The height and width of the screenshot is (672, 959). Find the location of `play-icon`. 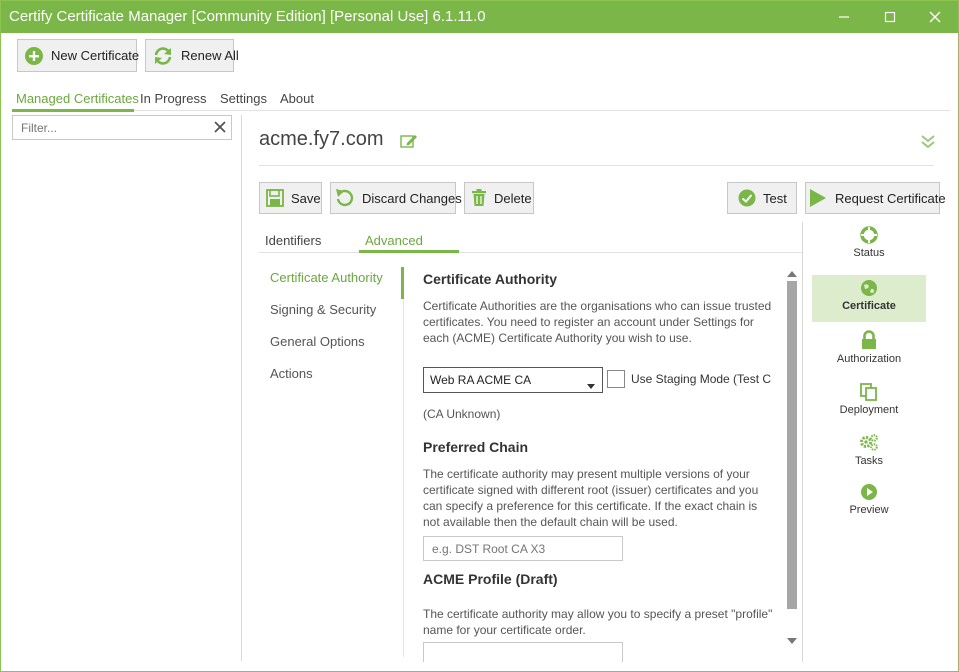

play-icon is located at coordinates (818, 198).